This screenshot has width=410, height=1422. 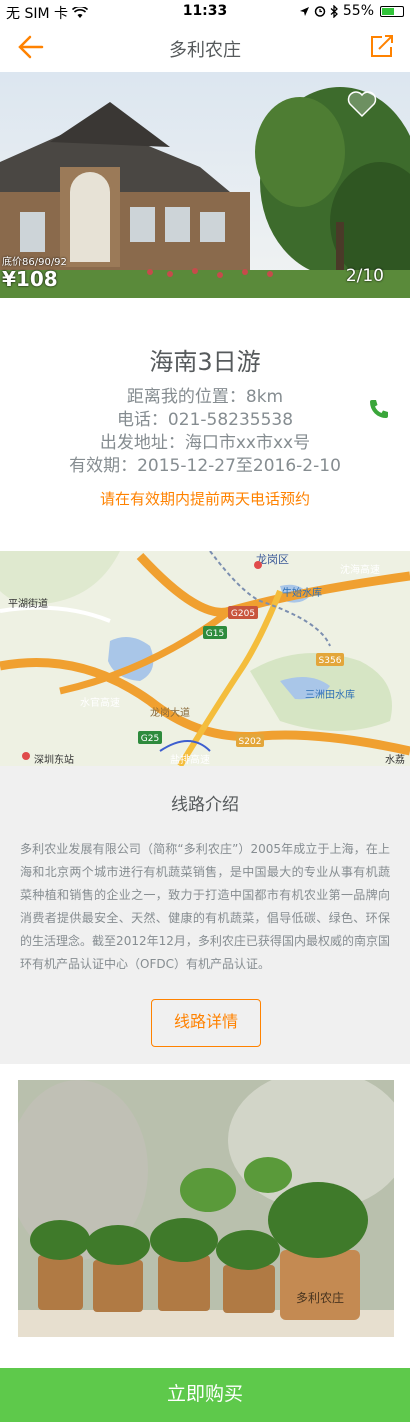 I want to click on status-bar: 无 SIM 卡 11:33 55%, so click(x=205, y=11).